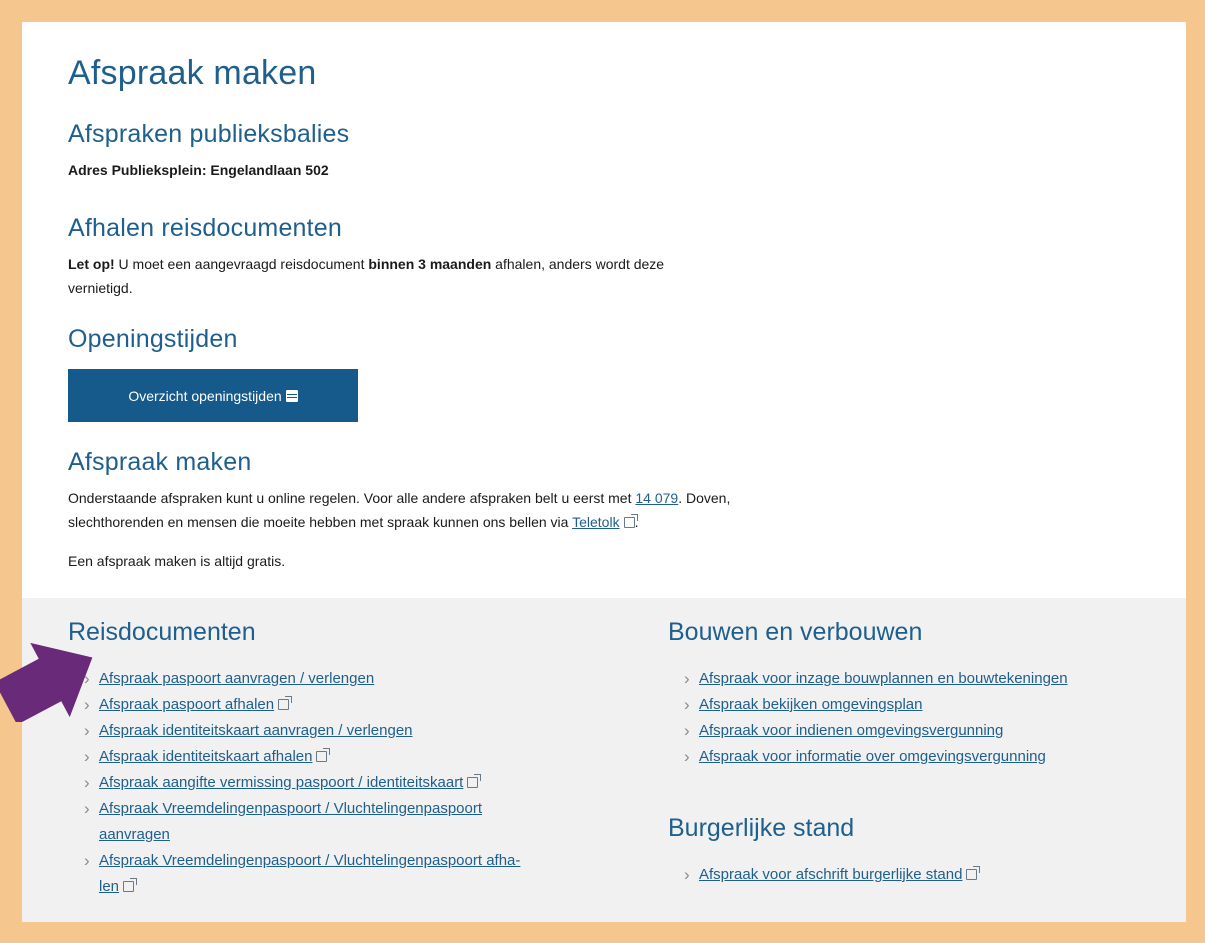  What do you see at coordinates (153, 339) in the screenshot?
I see `openingstijden-heading: Openingstijden` at bounding box center [153, 339].